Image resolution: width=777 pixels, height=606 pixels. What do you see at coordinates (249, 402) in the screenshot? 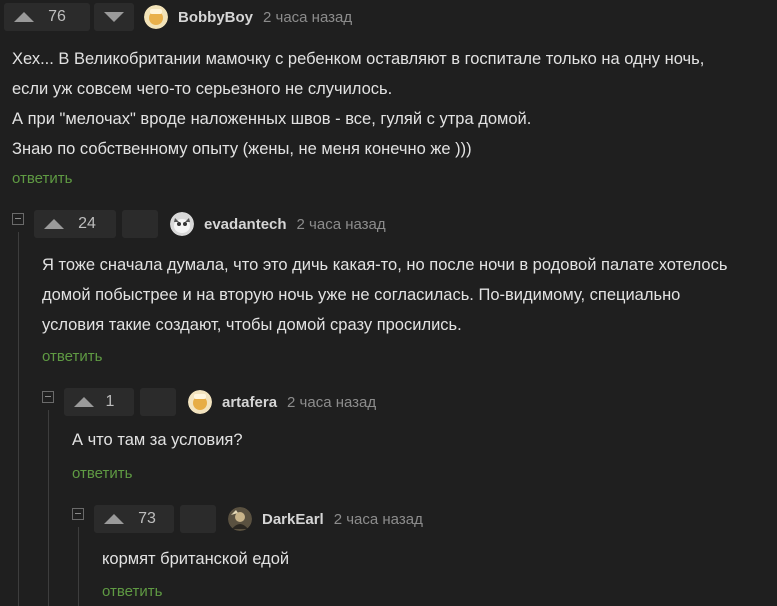
I see `comment-username: artafera` at bounding box center [249, 402].